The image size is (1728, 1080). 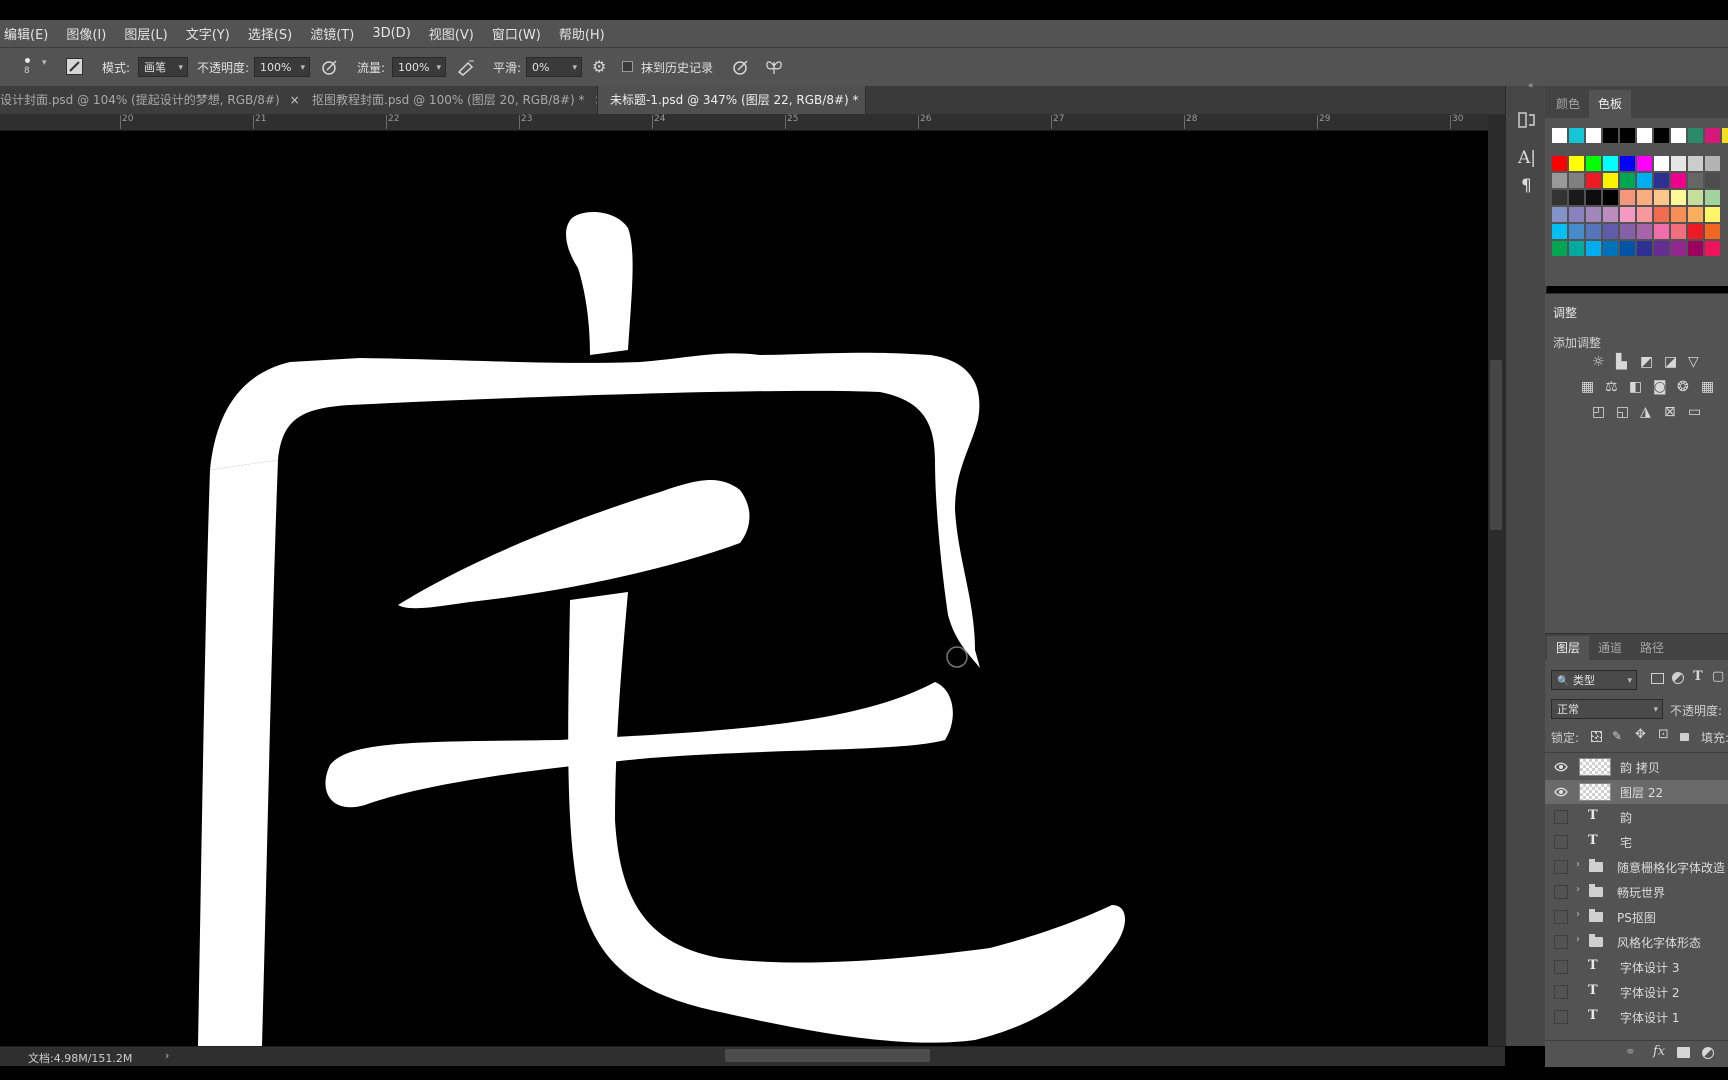 What do you see at coordinates (86, 33) in the screenshot?
I see `menu-item: 图像(I)` at bounding box center [86, 33].